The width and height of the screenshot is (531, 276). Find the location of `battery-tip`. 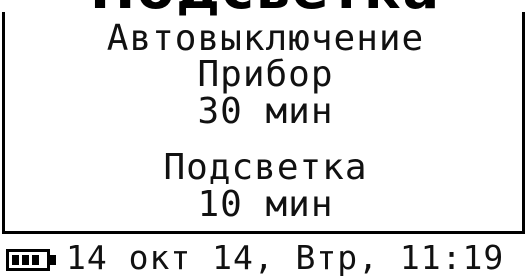

battery-tip is located at coordinates (53, 260).